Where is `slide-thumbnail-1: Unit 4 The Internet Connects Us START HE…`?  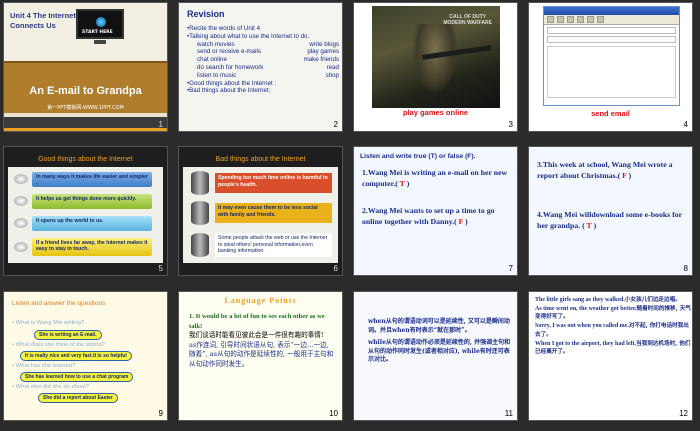
slide-thumbnail-1: Unit 4 The Internet Connects Us START HE… is located at coordinates (85, 67).